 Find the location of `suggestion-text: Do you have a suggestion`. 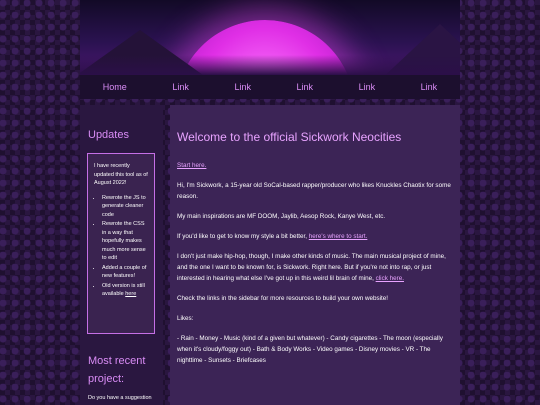

suggestion-text: Do you have a suggestion is located at coordinates (120, 398).